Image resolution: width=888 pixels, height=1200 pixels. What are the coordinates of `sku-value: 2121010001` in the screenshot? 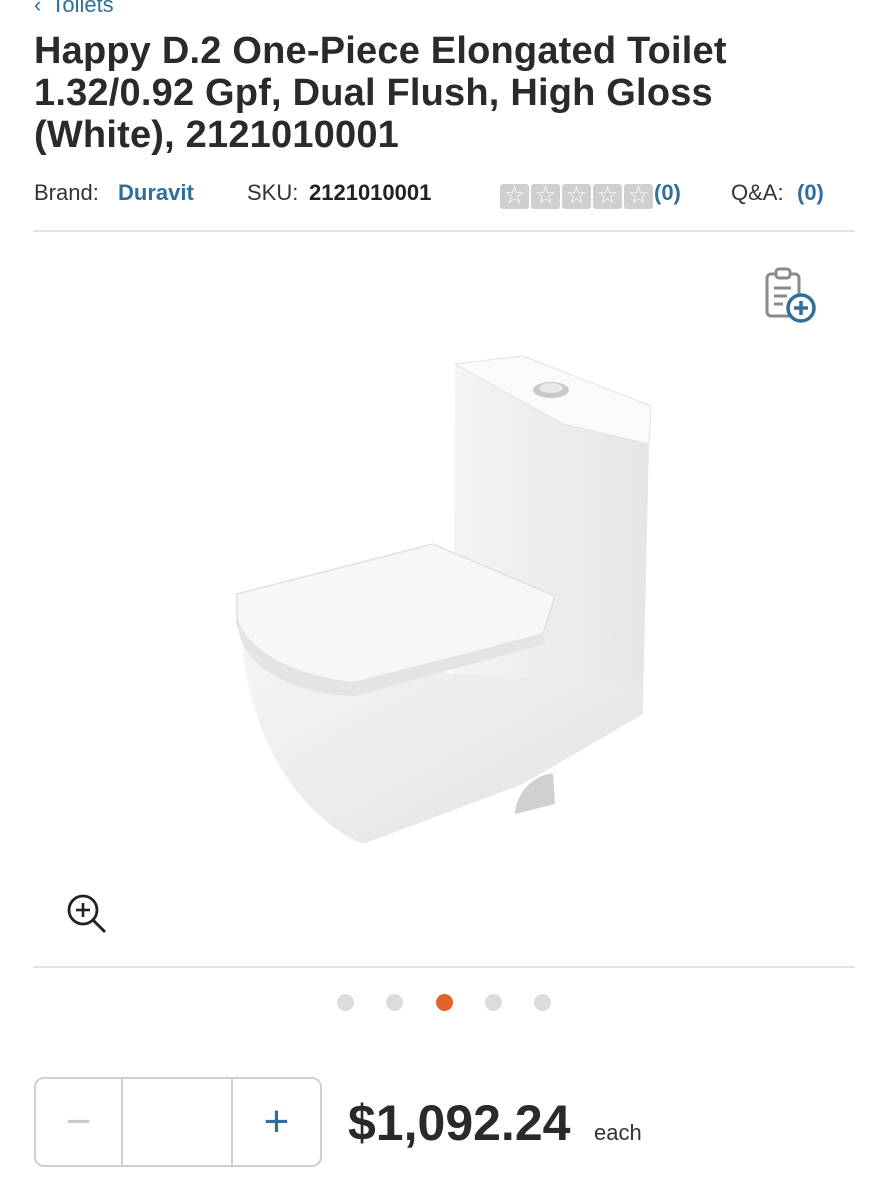 It's located at (370, 192).